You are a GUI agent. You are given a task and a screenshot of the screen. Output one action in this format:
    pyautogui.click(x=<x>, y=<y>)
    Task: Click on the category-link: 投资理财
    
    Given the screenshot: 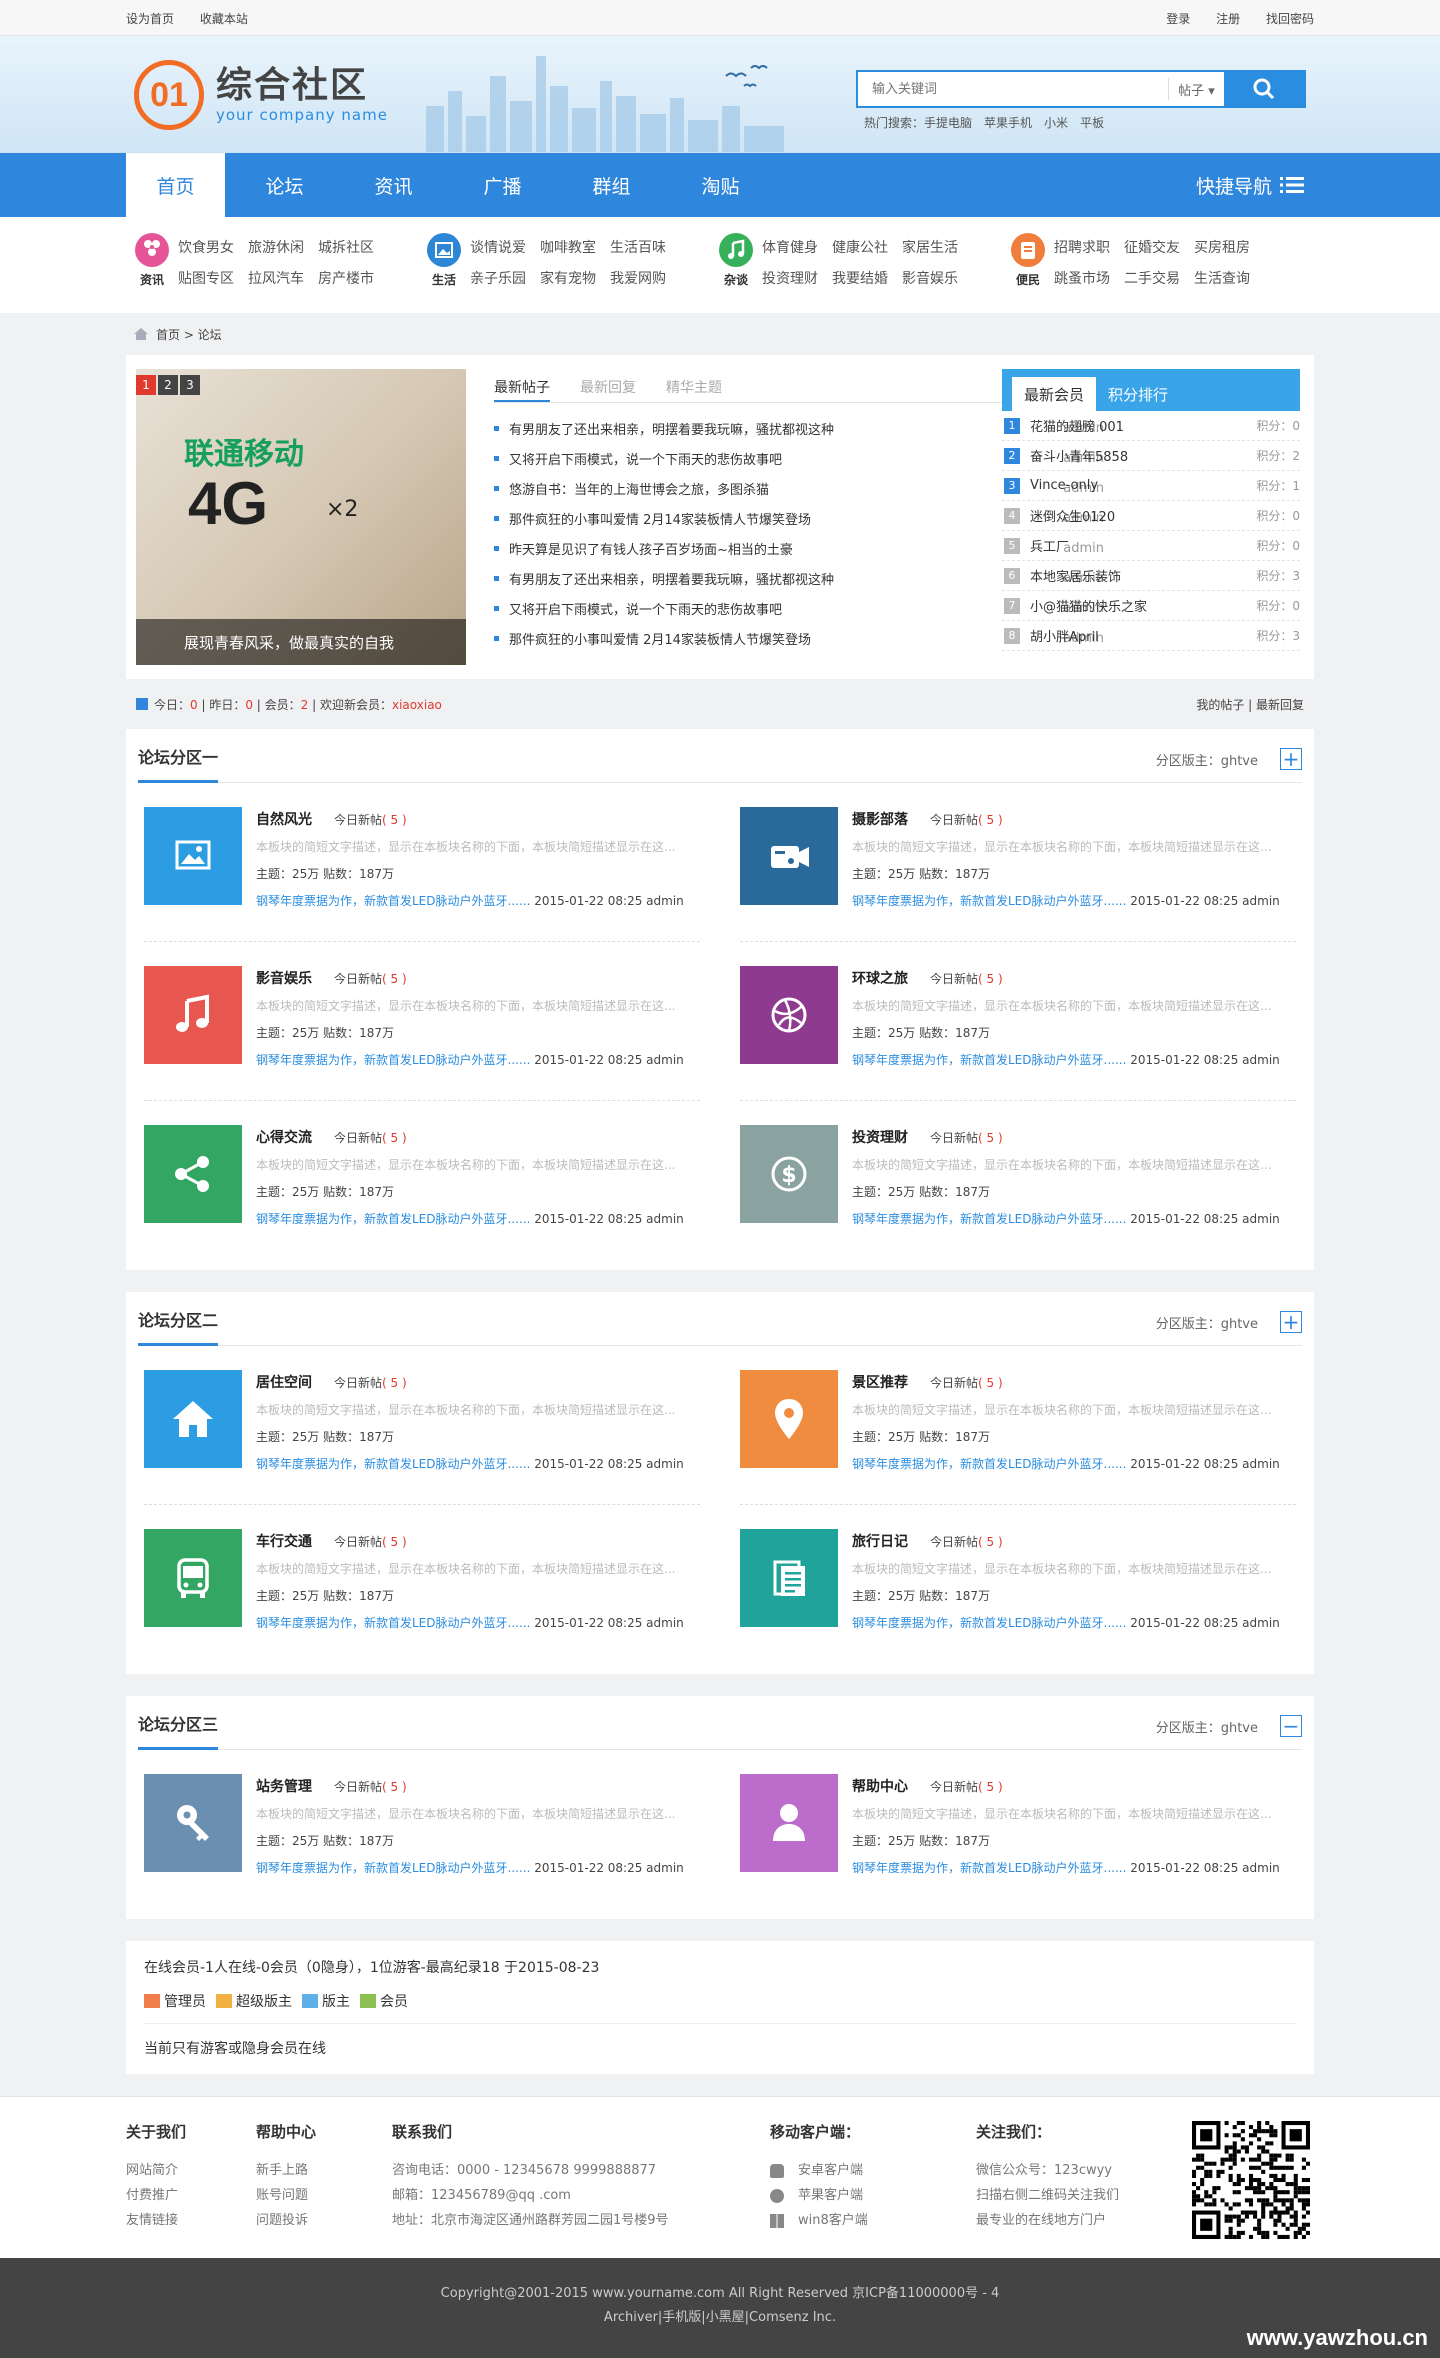 What is the action you would take?
    pyautogui.click(x=790, y=278)
    